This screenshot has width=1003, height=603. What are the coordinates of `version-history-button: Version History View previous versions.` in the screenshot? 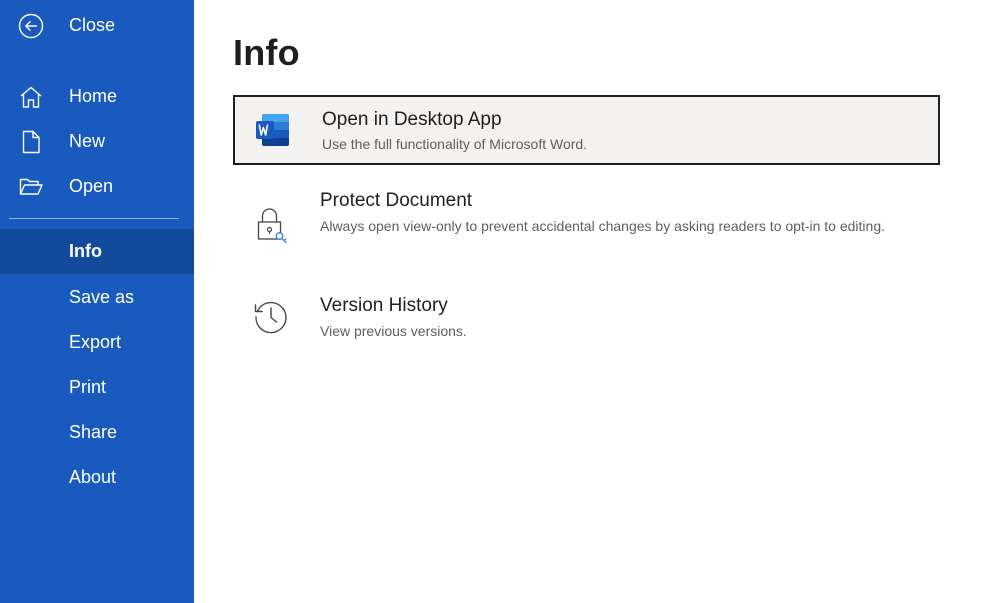 It's located at (586, 317).